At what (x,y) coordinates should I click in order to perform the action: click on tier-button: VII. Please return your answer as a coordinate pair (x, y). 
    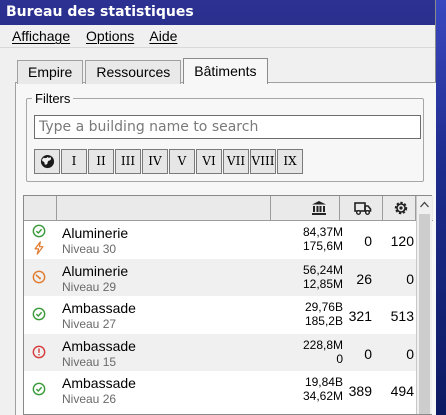
    Looking at the image, I should click on (236, 161).